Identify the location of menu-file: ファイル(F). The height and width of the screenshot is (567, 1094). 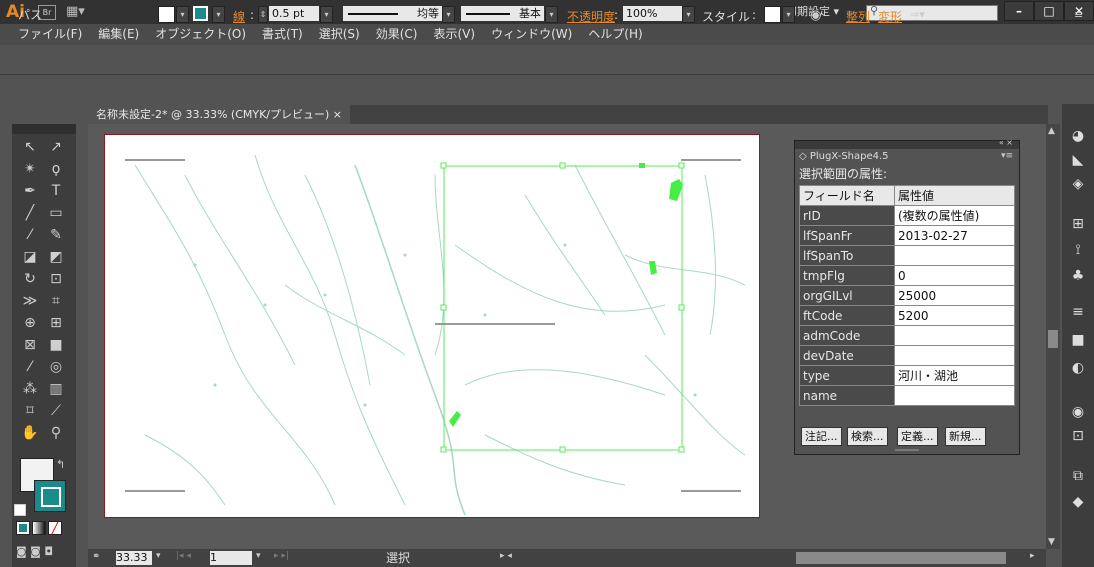
(41, 34).